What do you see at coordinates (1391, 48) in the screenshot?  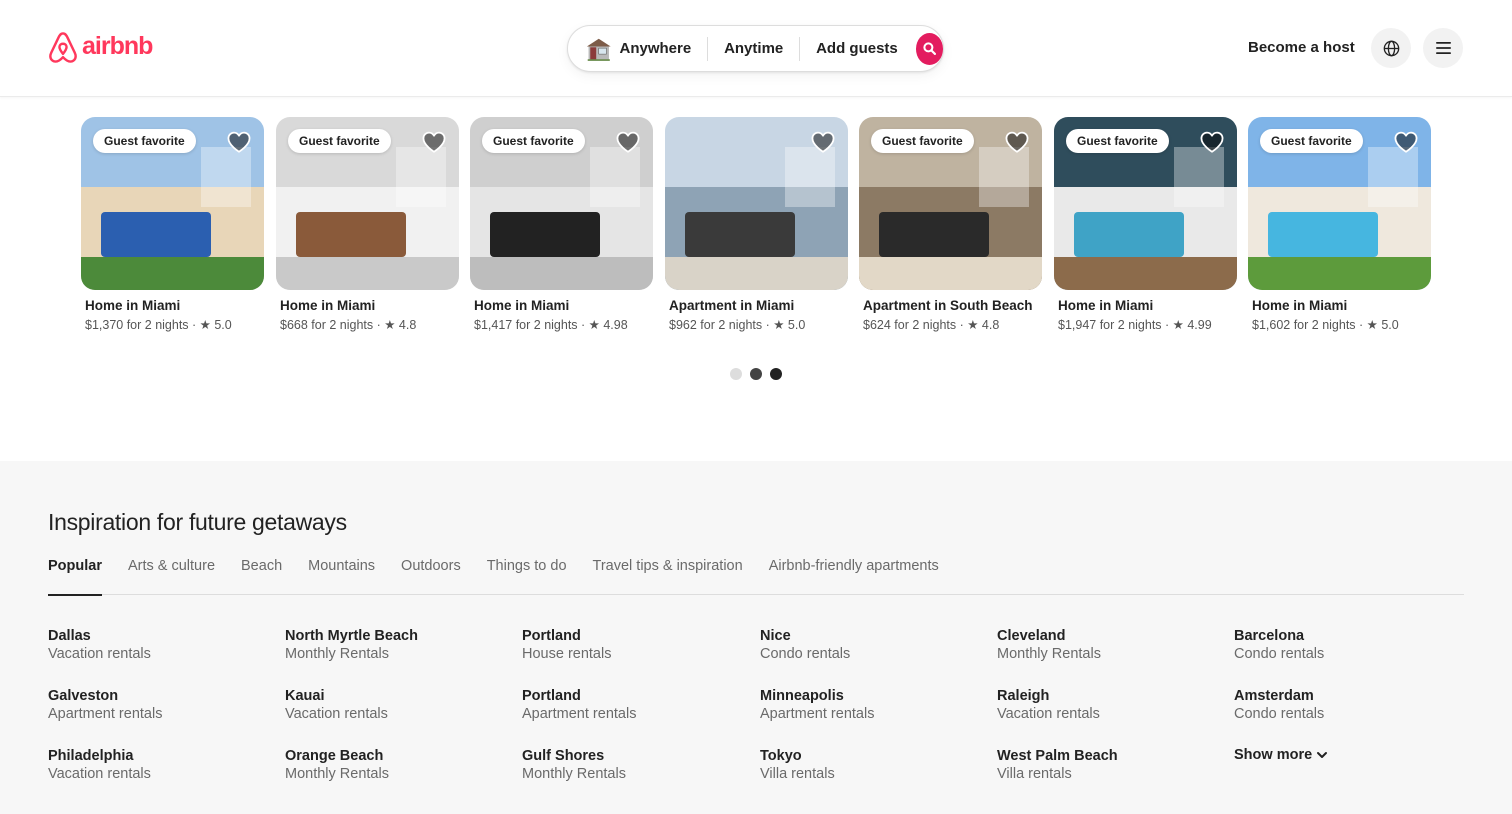 I see `language-button` at bounding box center [1391, 48].